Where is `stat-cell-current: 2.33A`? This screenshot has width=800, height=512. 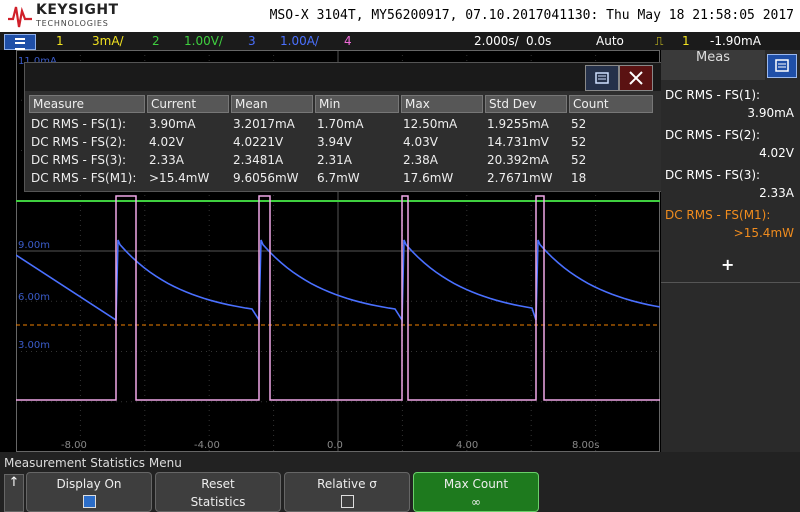
stat-cell-current: 2.33A is located at coordinates (166, 160).